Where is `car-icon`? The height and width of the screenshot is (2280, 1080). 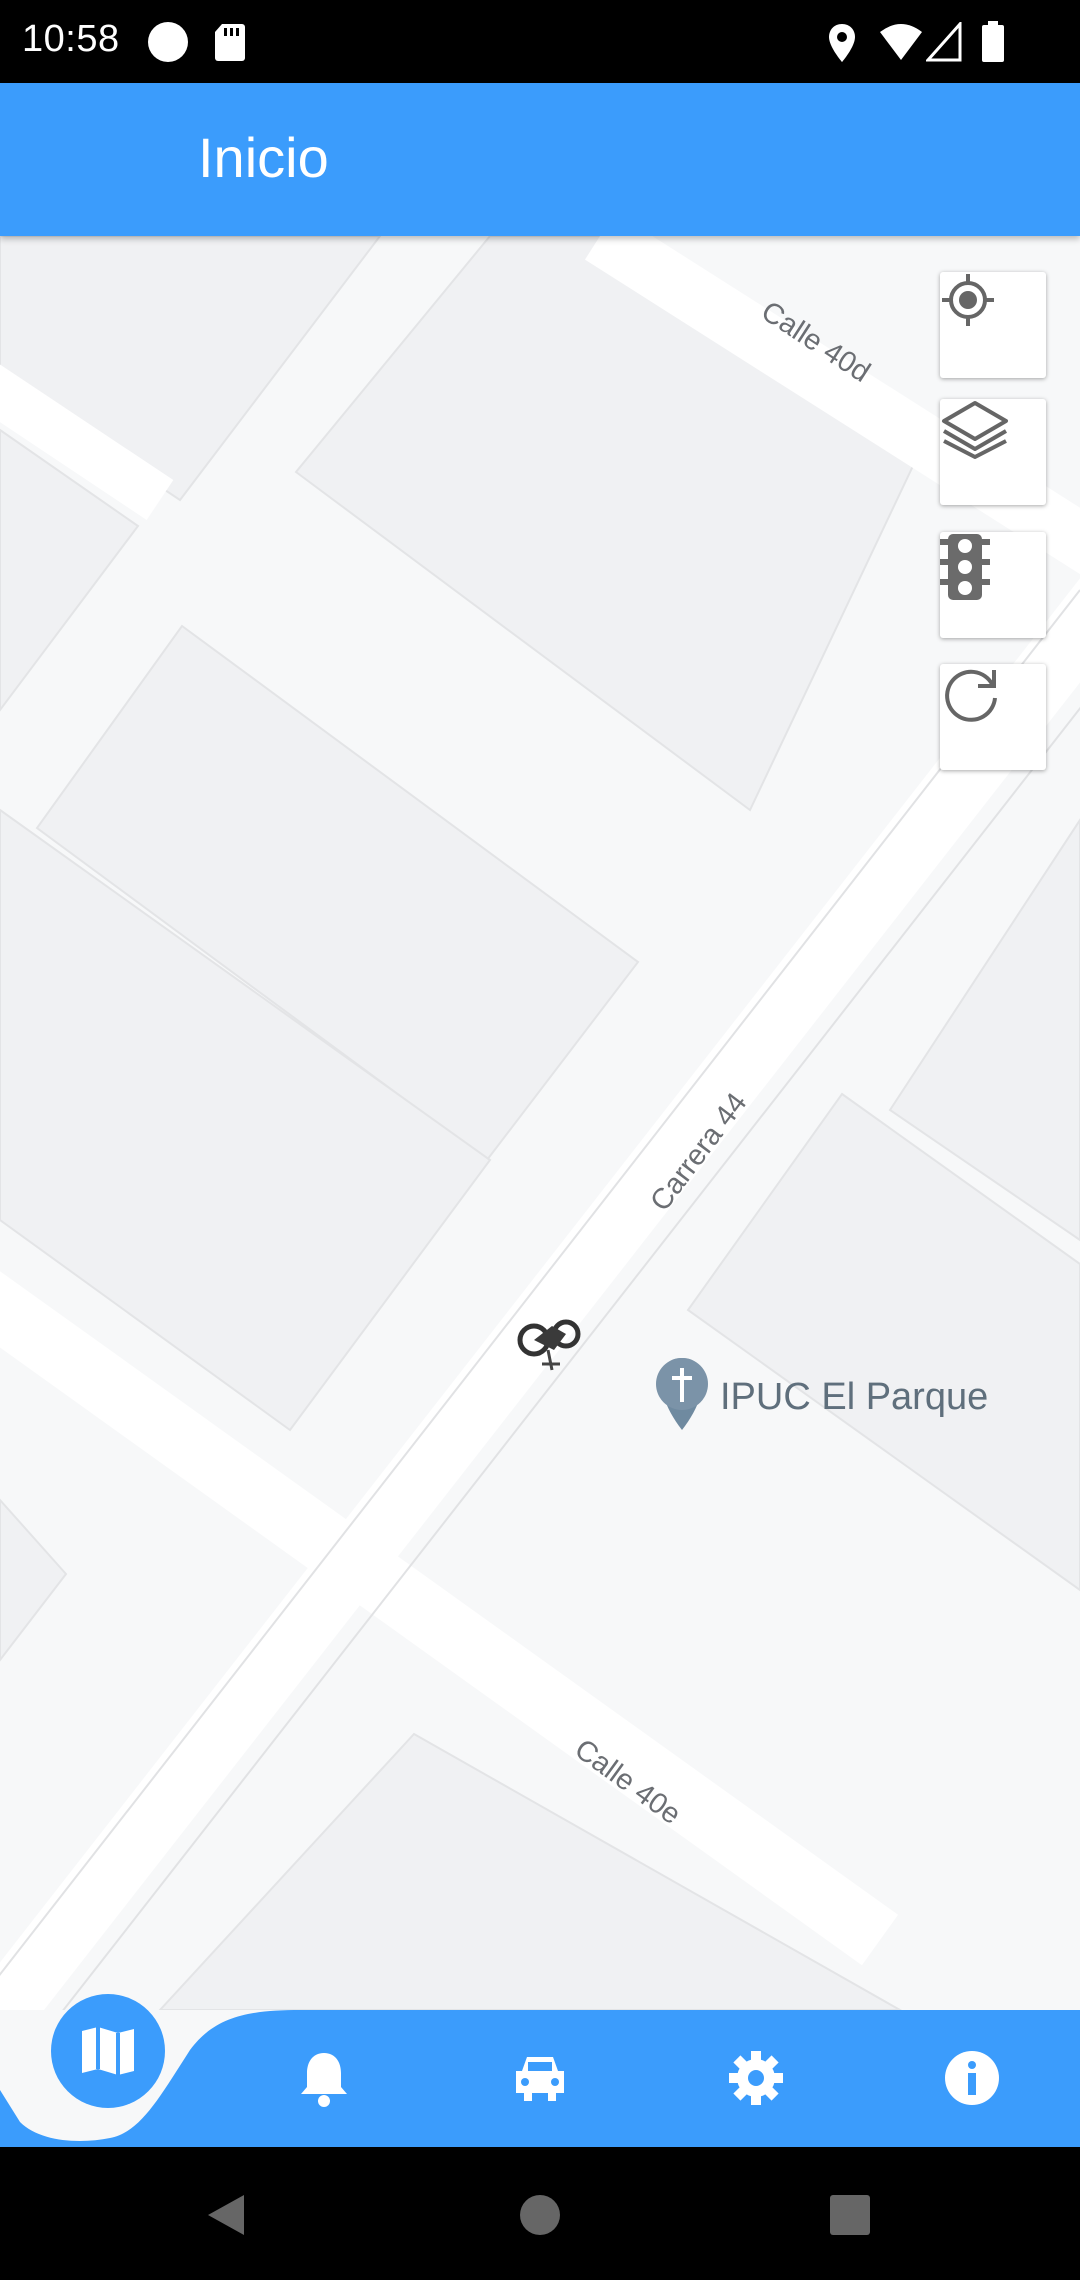
car-icon is located at coordinates (540, 2079).